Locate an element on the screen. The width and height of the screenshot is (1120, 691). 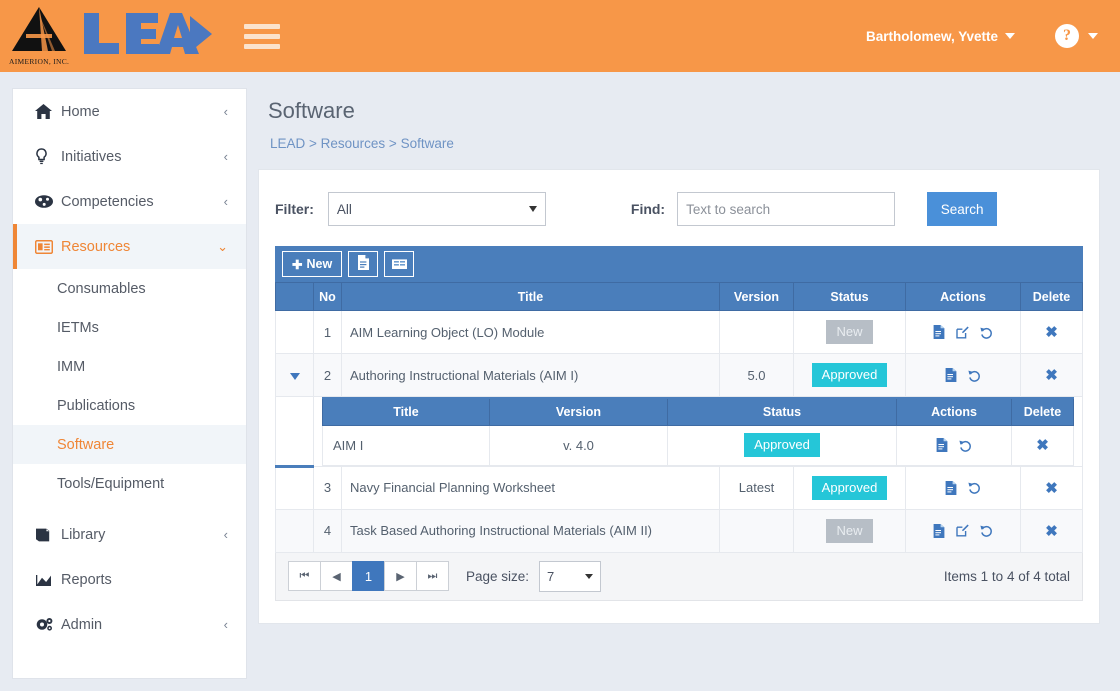
page-size-select: 7 is located at coordinates (570, 576).